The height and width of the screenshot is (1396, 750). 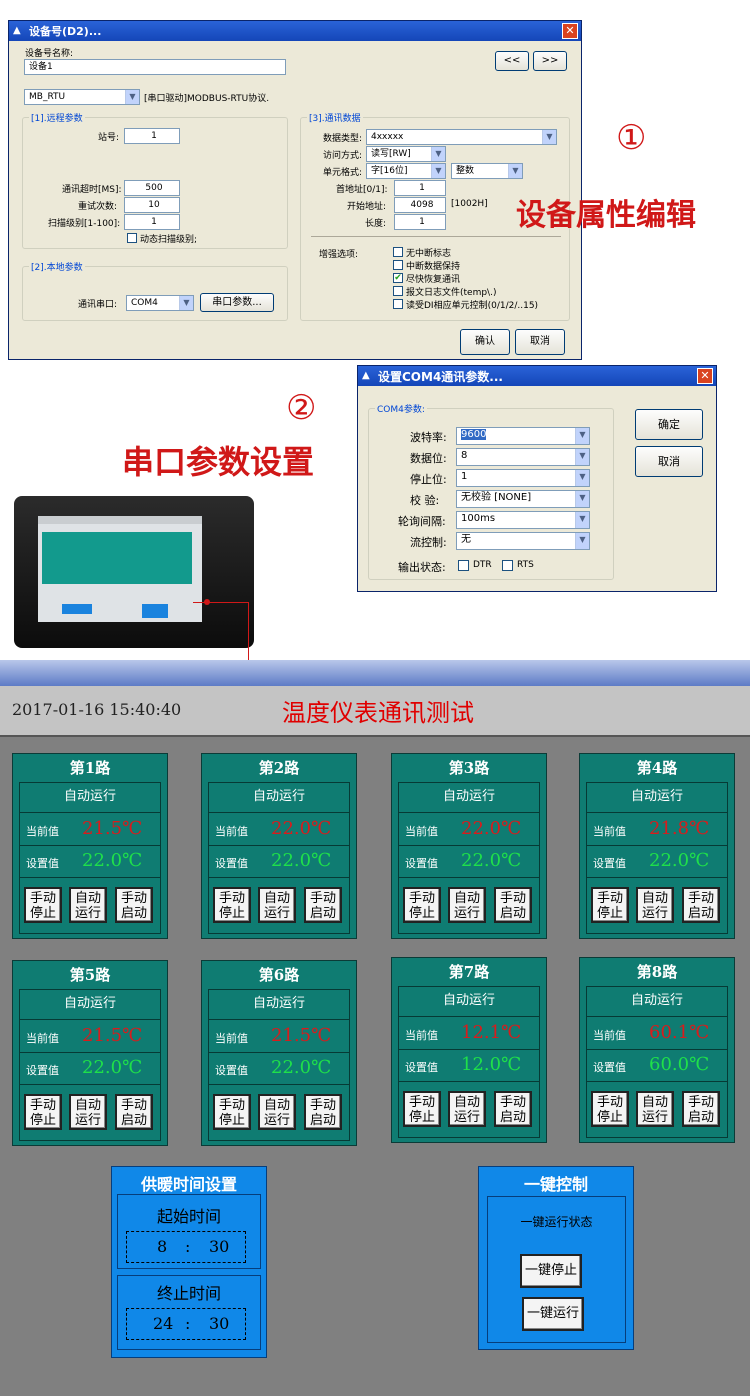 What do you see at coordinates (491, 1032) in the screenshot?
I see `current-value: 12.1℃` at bounding box center [491, 1032].